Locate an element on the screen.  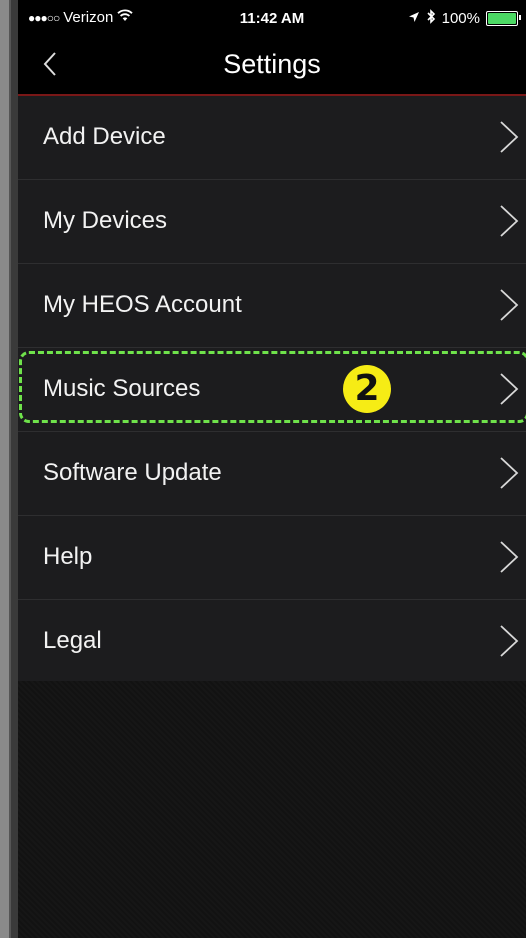
settings-item-music-sources: Music Sources 2 is located at coordinates (272, 390).